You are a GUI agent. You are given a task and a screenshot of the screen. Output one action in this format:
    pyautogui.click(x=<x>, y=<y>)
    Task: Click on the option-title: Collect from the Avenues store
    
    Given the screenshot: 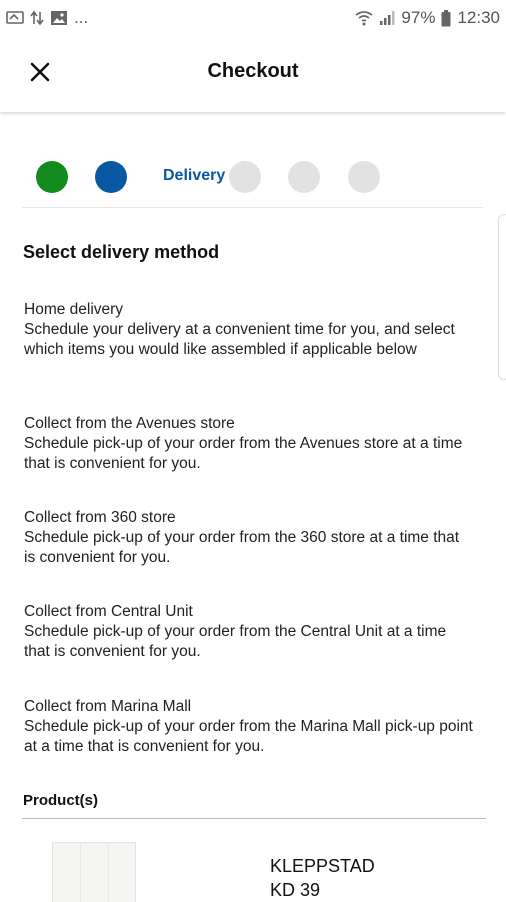 What is the action you would take?
    pyautogui.click(x=129, y=423)
    